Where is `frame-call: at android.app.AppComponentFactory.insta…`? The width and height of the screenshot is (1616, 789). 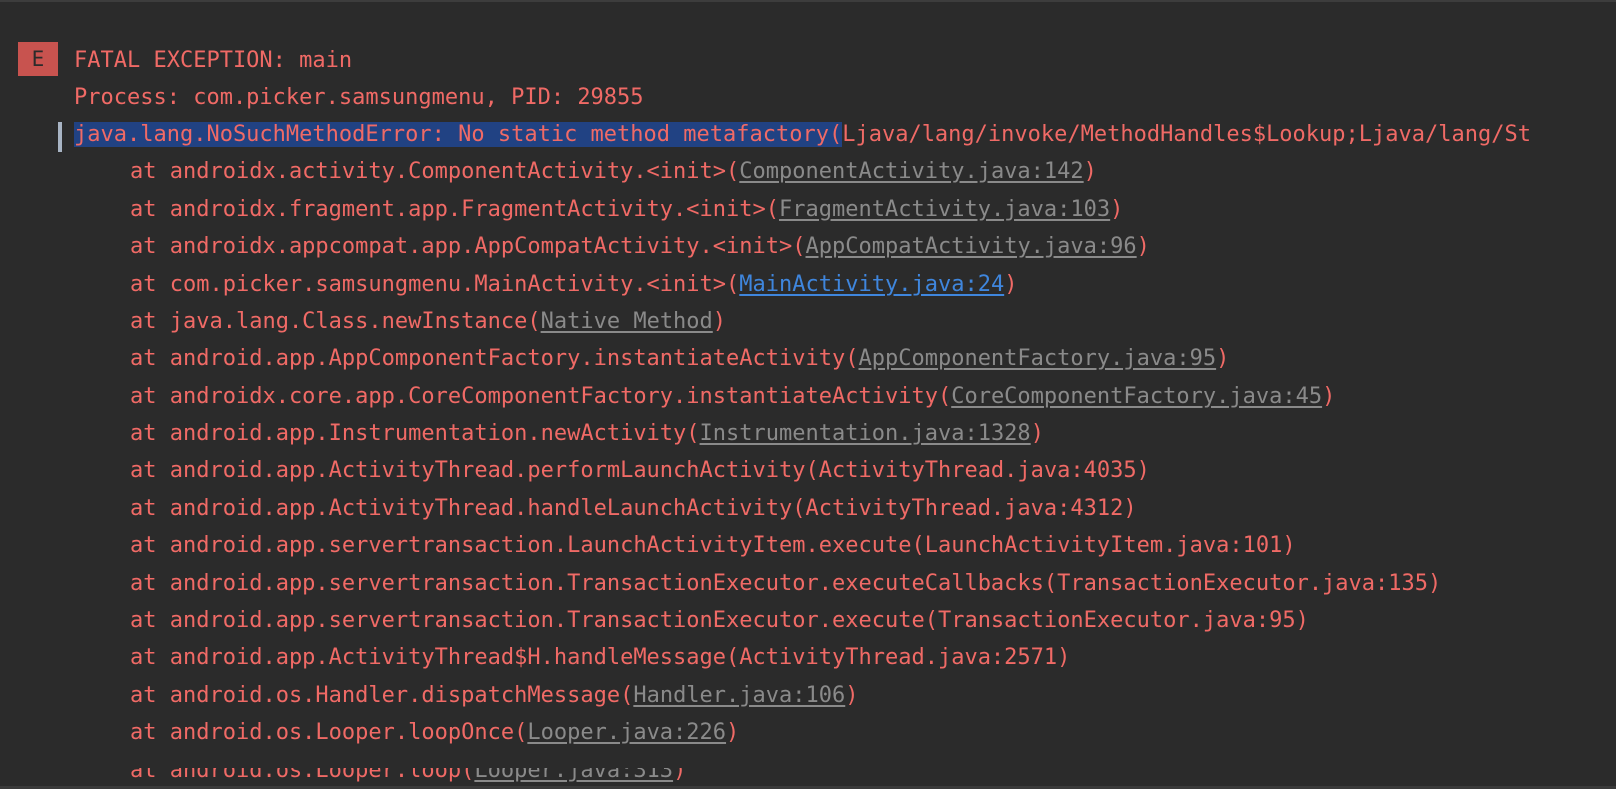
frame-call: at android.app.AppComponentFactory.insta… is located at coordinates (494, 358).